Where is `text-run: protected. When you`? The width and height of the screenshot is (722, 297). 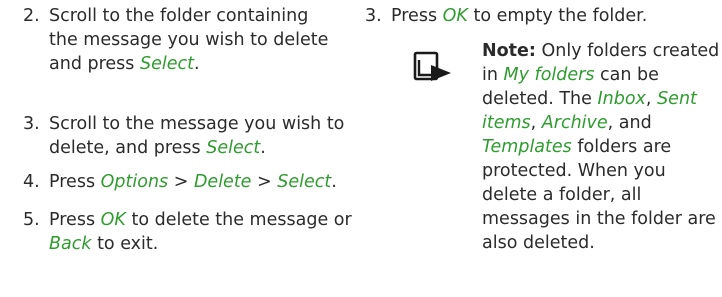 text-run: protected. When you is located at coordinates (574, 171).